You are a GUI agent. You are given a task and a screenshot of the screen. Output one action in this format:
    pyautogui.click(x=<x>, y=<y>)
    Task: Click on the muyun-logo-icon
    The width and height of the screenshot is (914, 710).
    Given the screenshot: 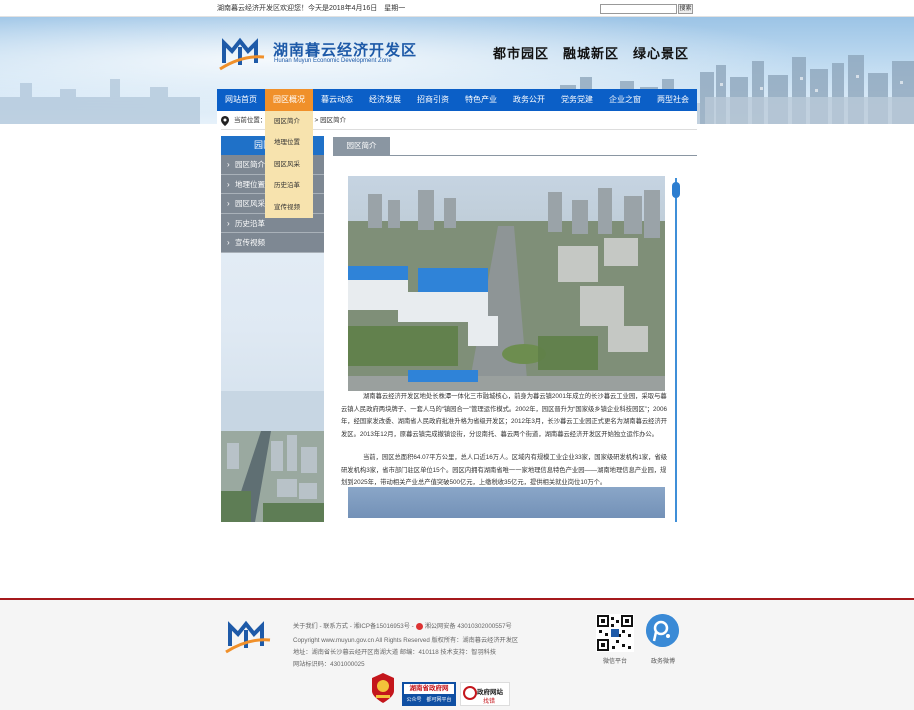 What is the action you would take?
    pyautogui.click(x=242, y=54)
    